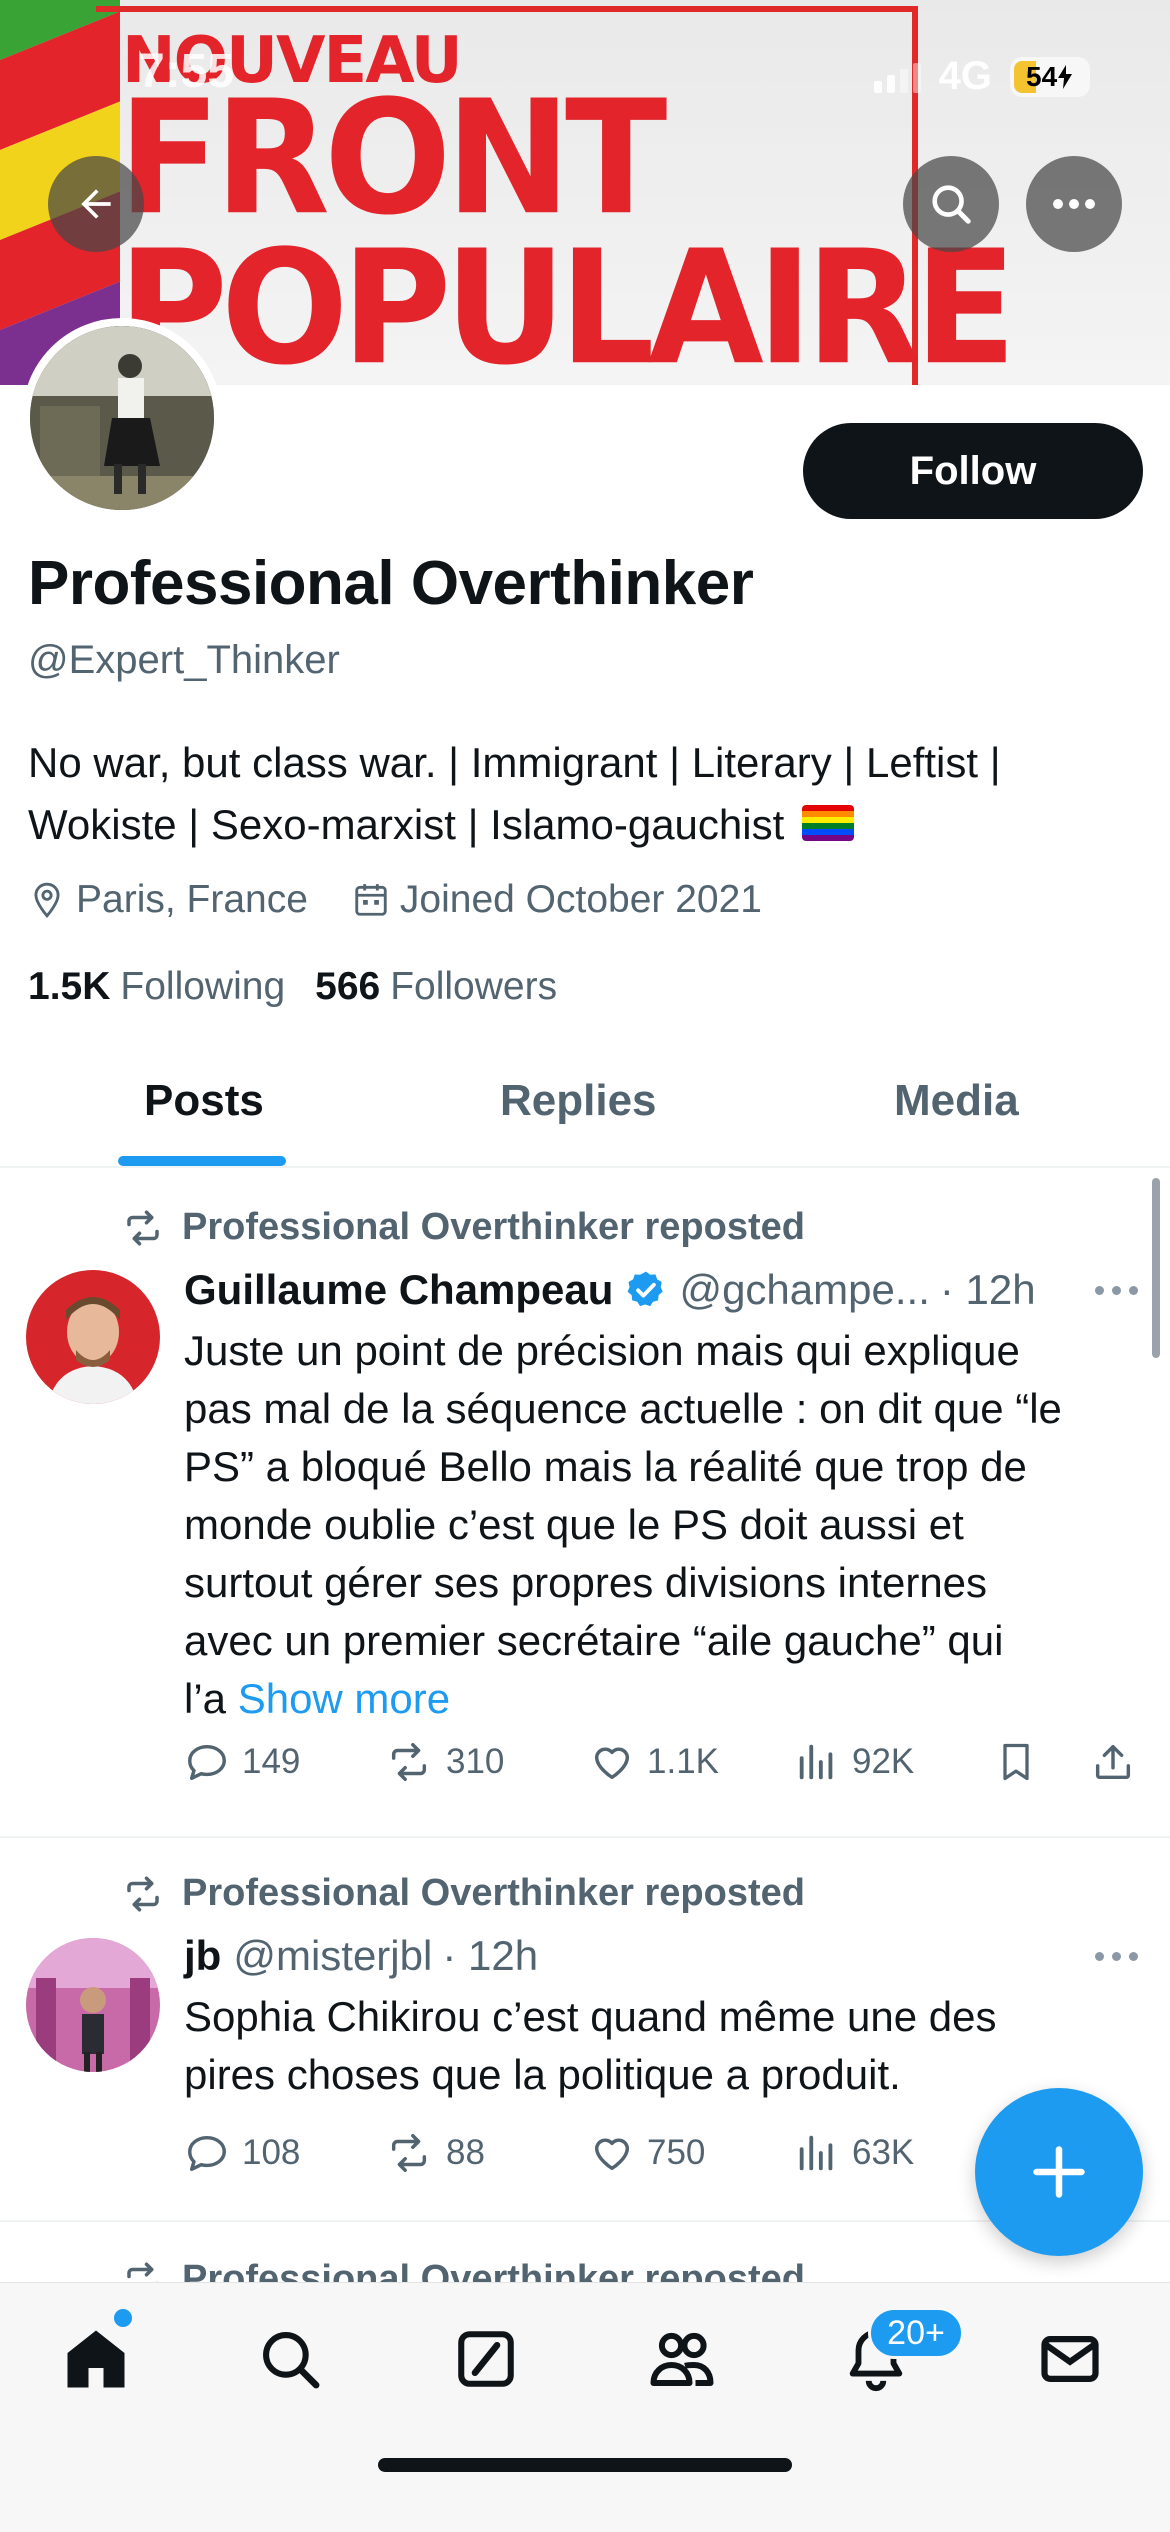 Image resolution: width=1170 pixels, height=2532 pixels. What do you see at coordinates (406, 824) in the screenshot?
I see `bio-line-2: Wokiste | Sexo-marxist | Islamo-gauchist` at bounding box center [406, 824].